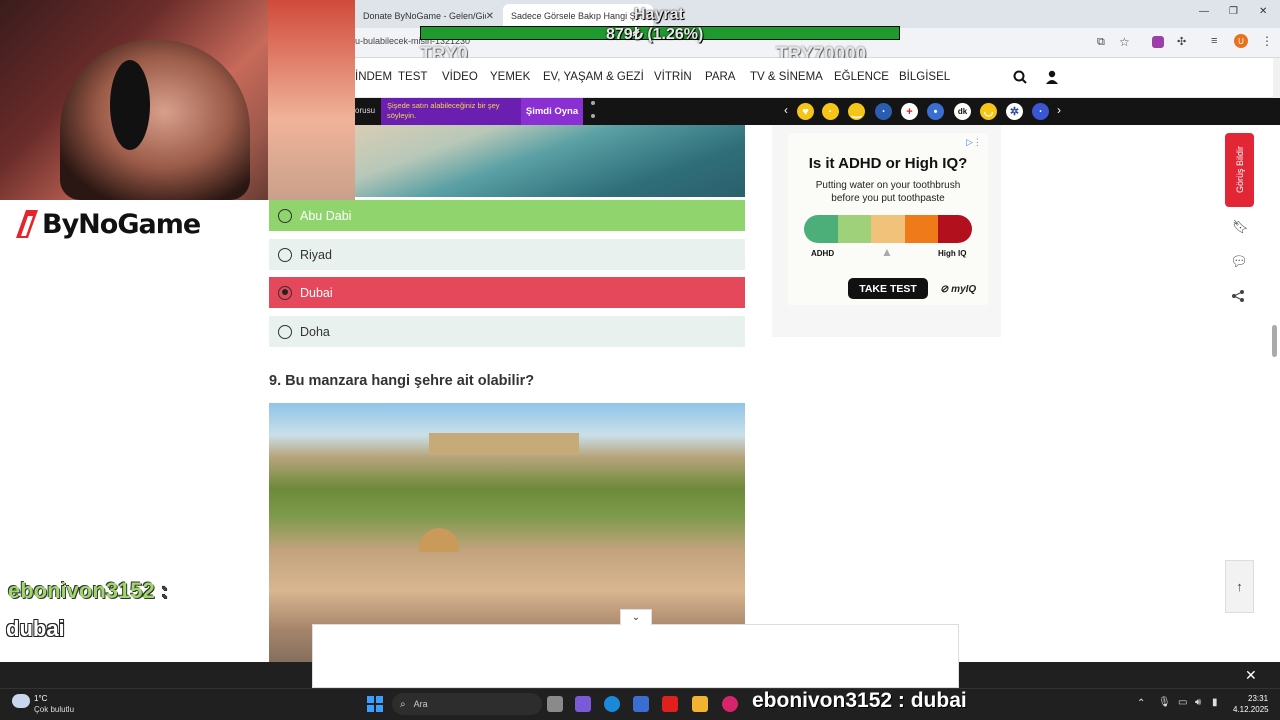 The image size is (1280, 720). I want to click on radio-button-selected, so click(285, 292).